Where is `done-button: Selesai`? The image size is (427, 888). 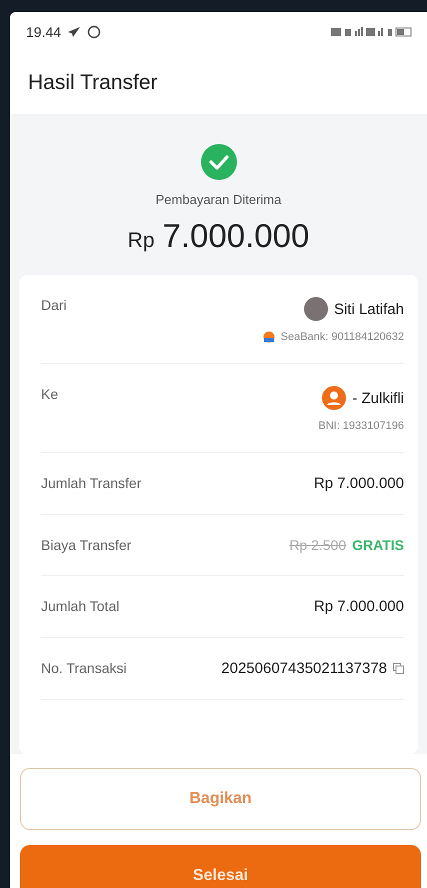 done-button: Selesai is located at coordinates (220, 866).